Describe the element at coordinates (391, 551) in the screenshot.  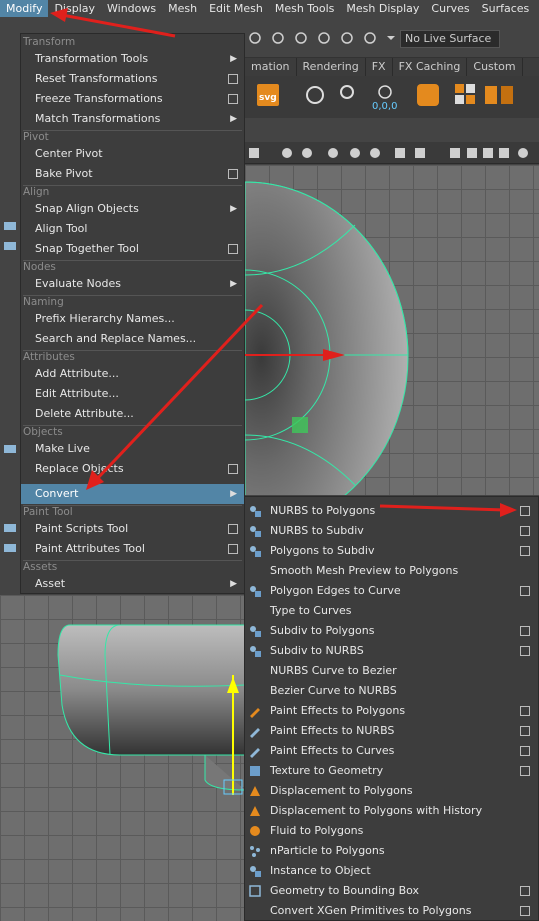
I see `submenu-item-polygons-to-subdiv: Polygons to Subdiv` at that location.